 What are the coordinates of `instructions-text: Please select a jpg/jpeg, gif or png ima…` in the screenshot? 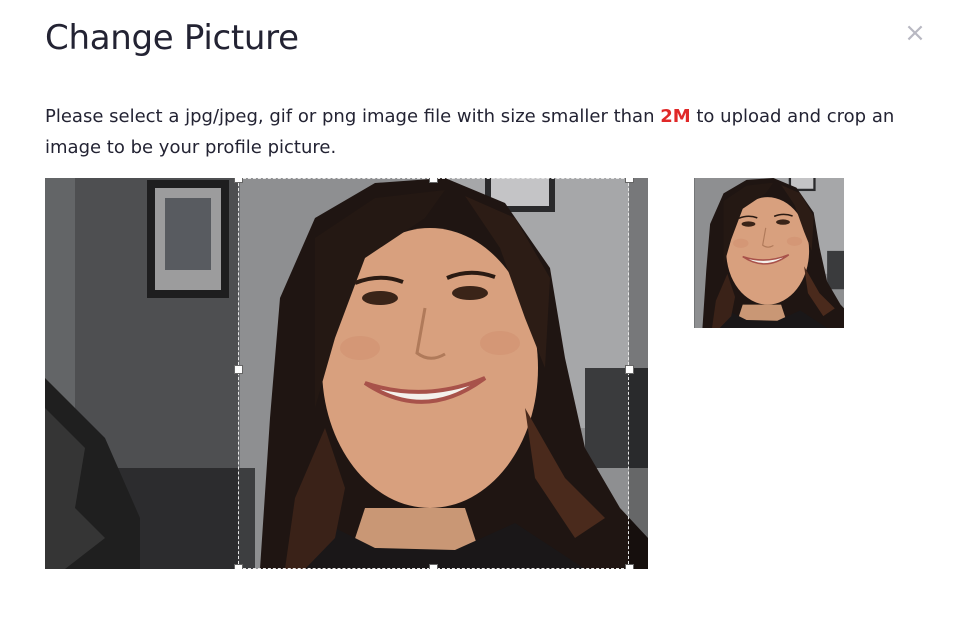 It's located at (485, 132).